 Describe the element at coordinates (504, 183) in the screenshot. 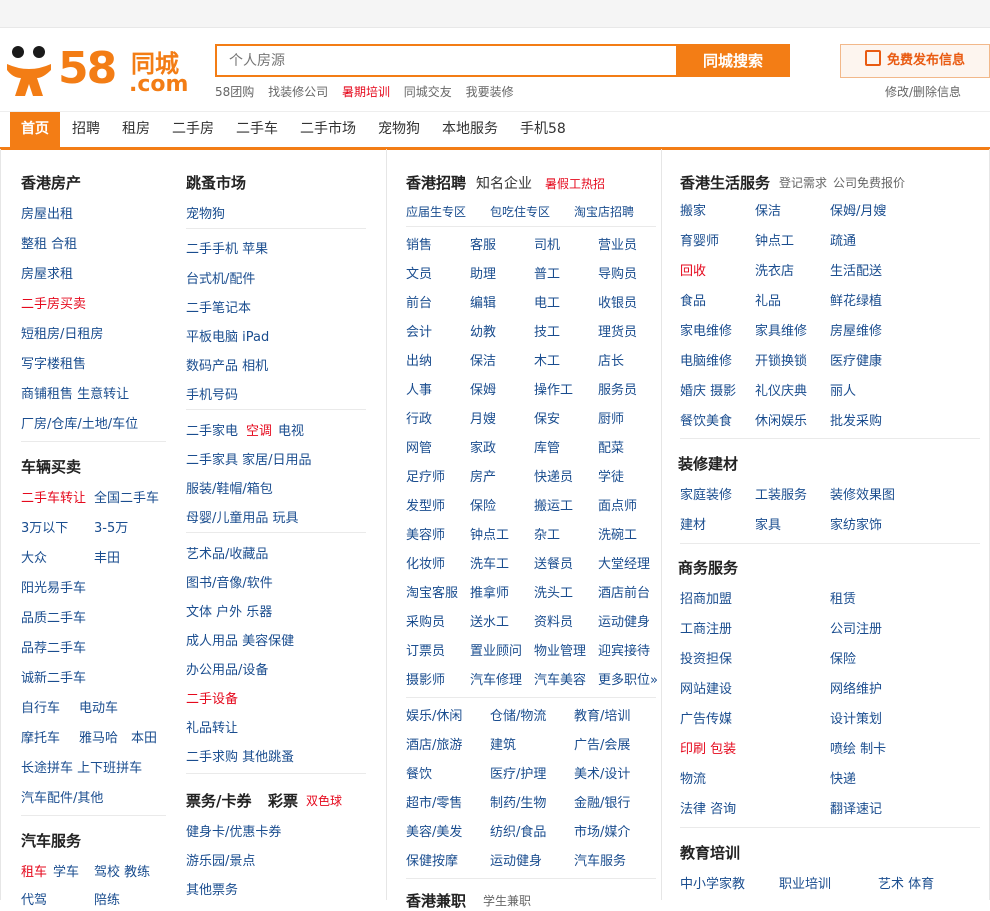

I see `famous-companies-link: 知名企业` at that location.